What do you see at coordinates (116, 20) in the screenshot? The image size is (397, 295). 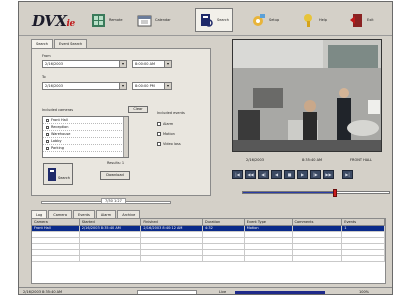 I see `toolbar-remote-label: Remote` at bounding box center [116, 20].